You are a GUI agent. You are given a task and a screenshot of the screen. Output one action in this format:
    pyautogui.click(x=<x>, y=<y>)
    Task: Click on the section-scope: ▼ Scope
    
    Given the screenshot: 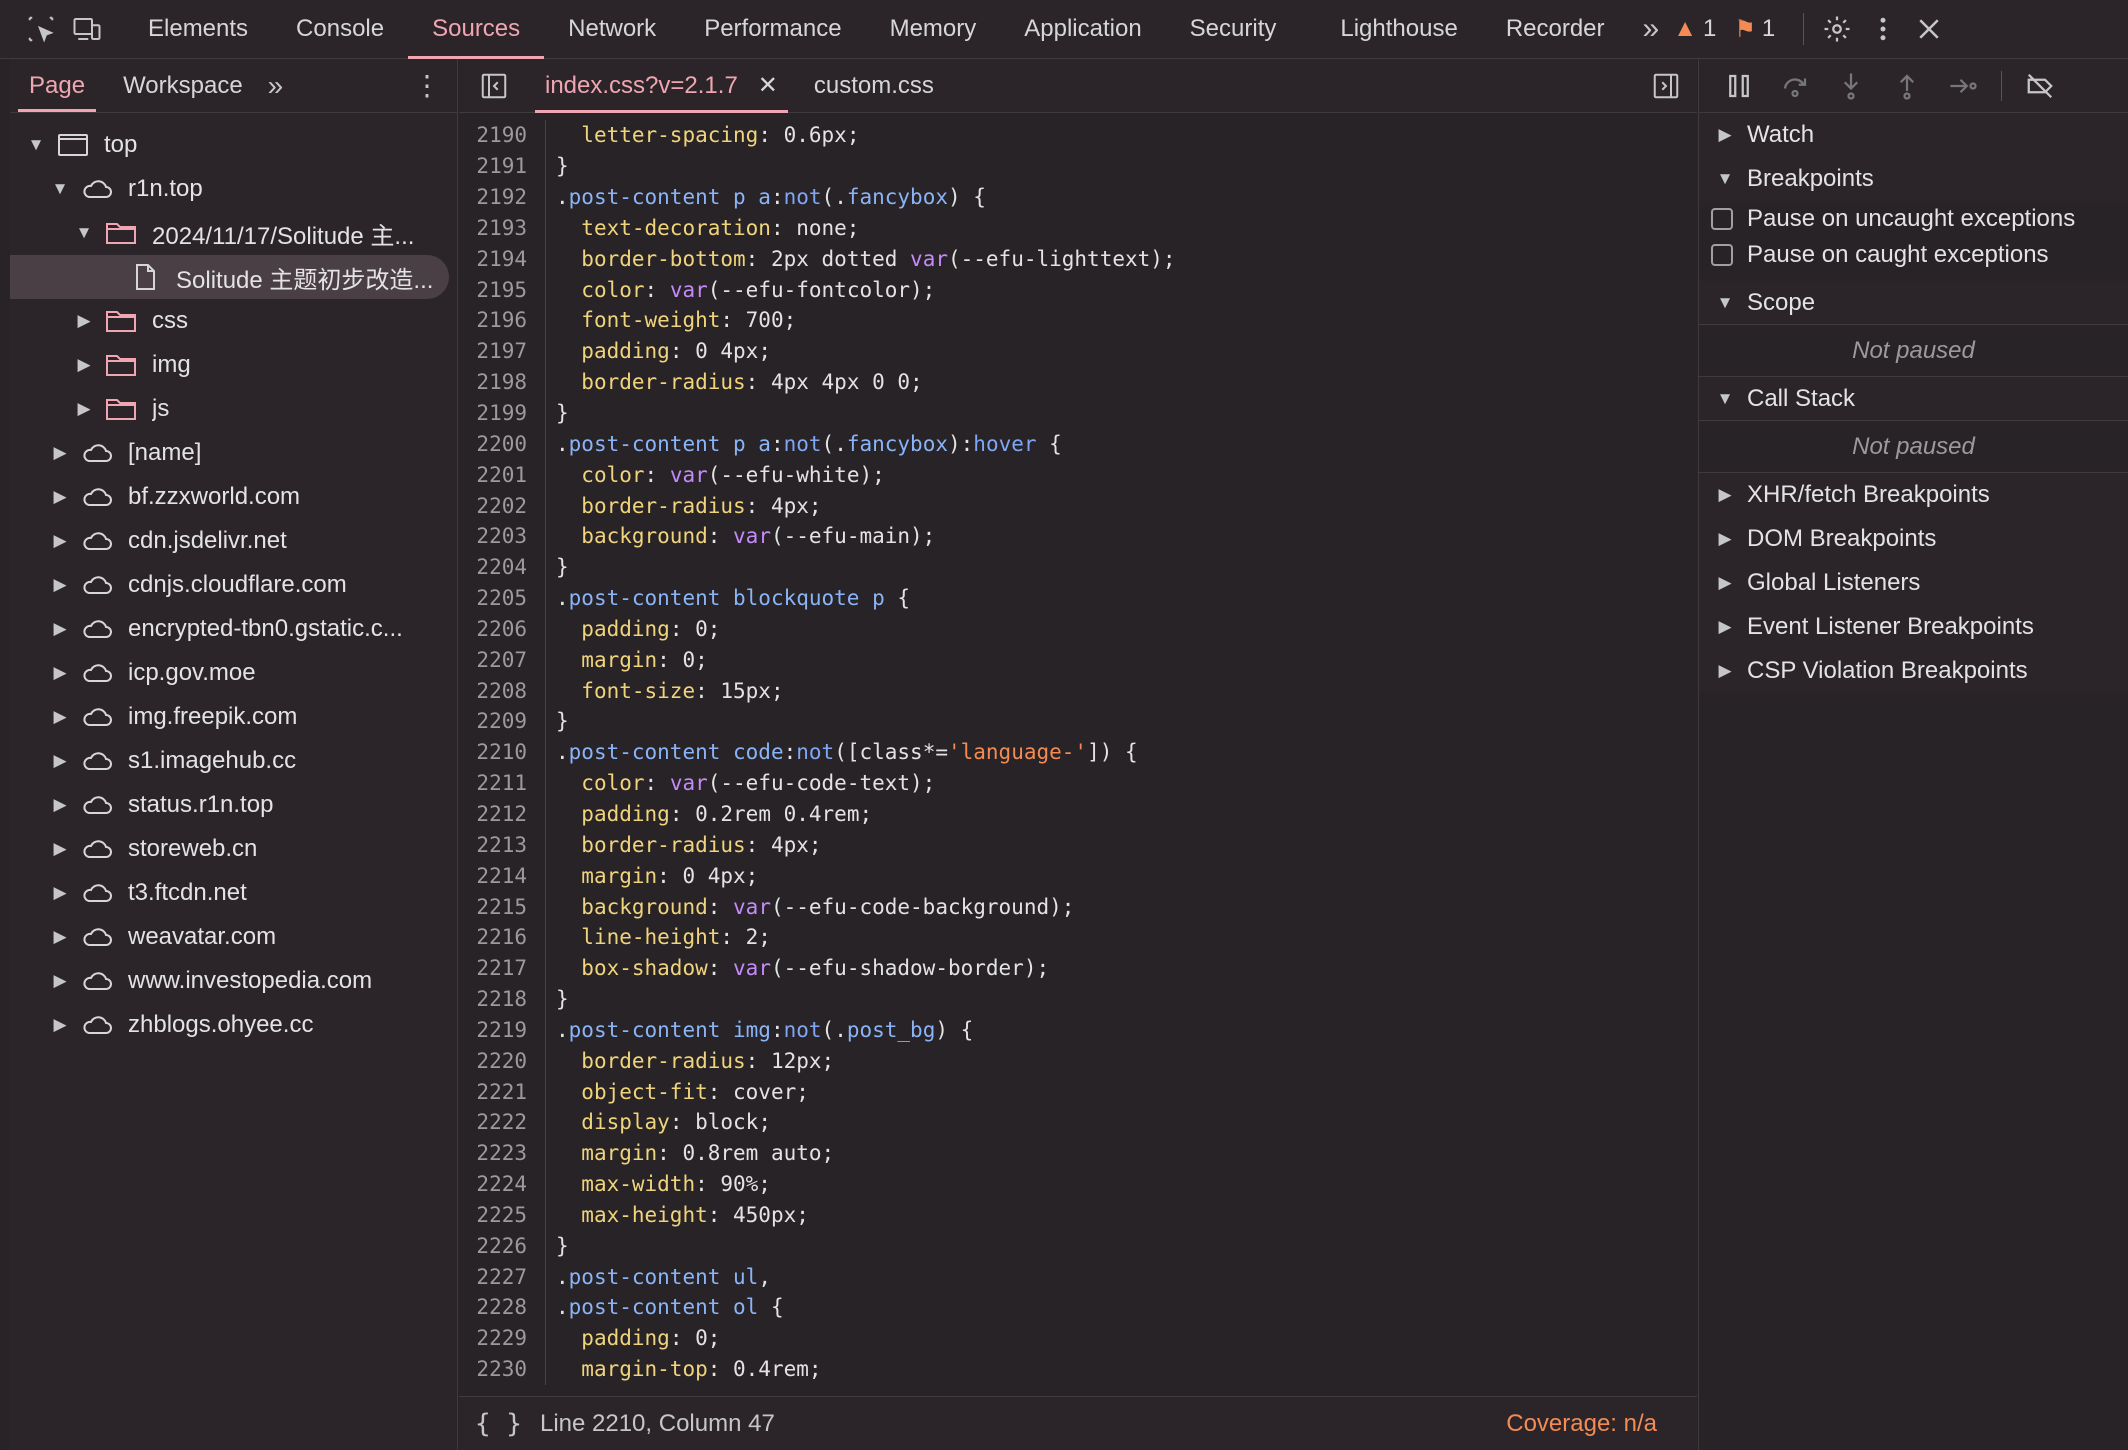 What is the action you would take?
    pyautogui.click(x=1913, y=303)
    